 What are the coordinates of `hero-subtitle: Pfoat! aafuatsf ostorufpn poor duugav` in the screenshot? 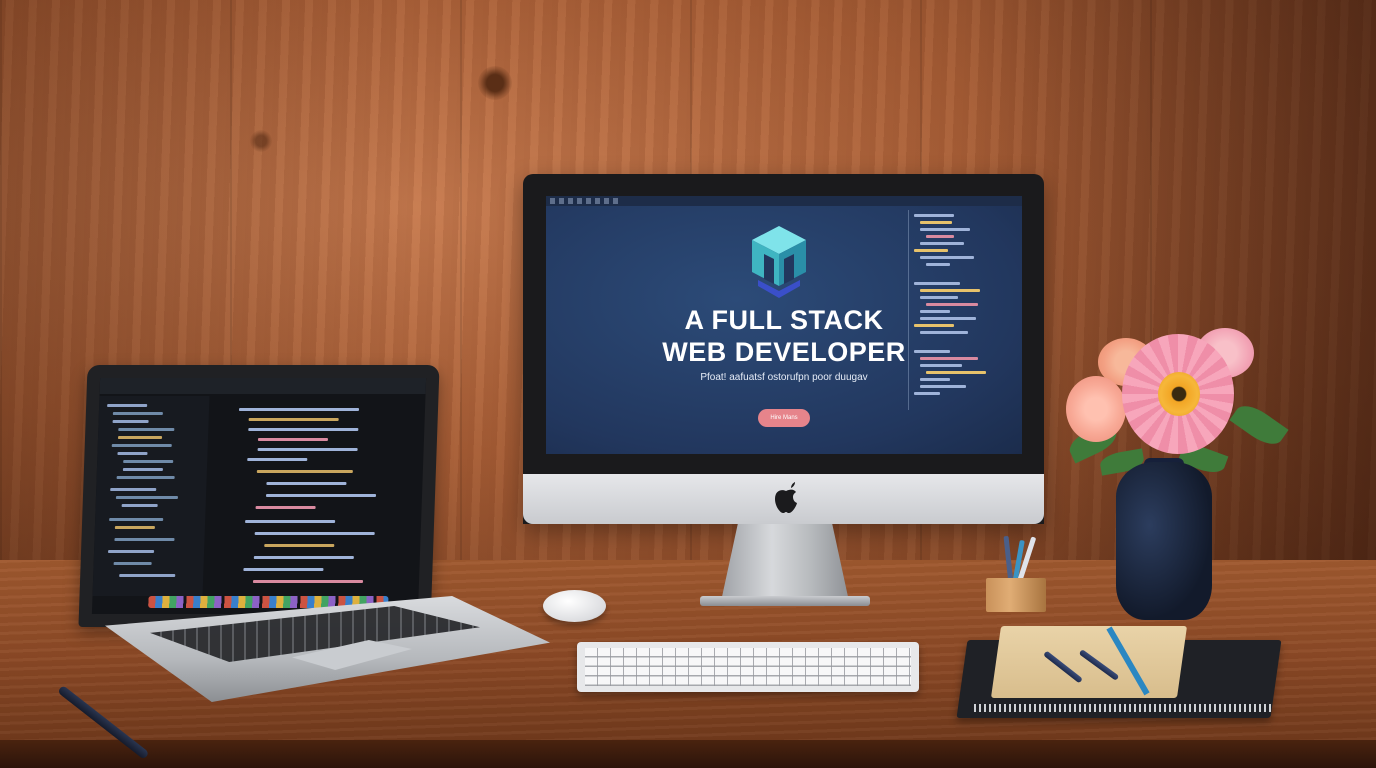 It's located at (784, 377).